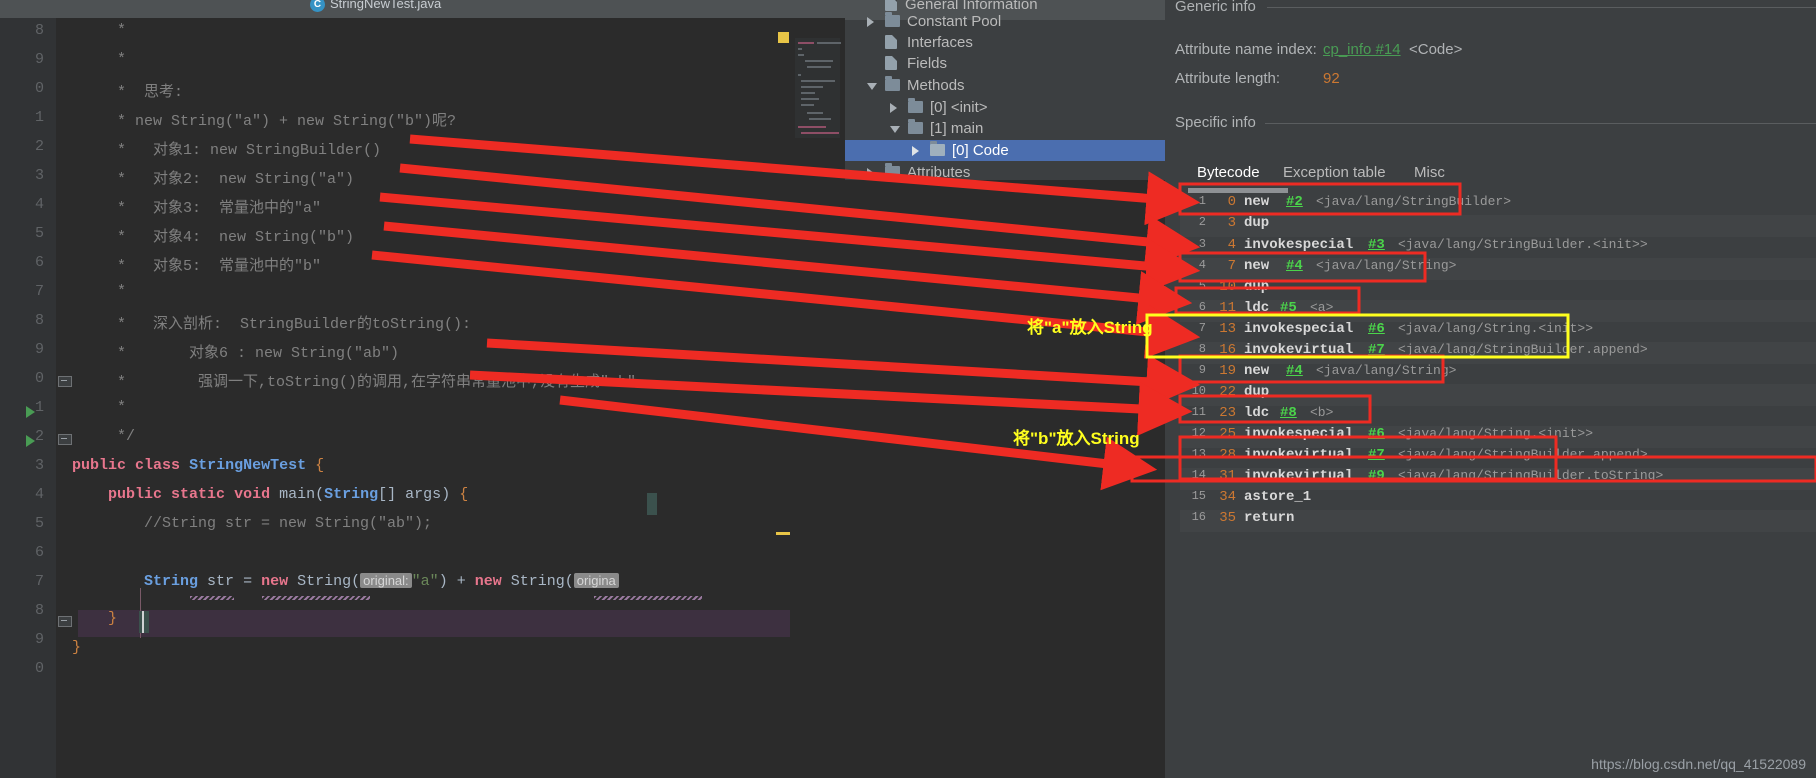 The height and width of the screenshot is (778, 1816). I want to click on tree-item-methods: Methods, so click(1005, 85).